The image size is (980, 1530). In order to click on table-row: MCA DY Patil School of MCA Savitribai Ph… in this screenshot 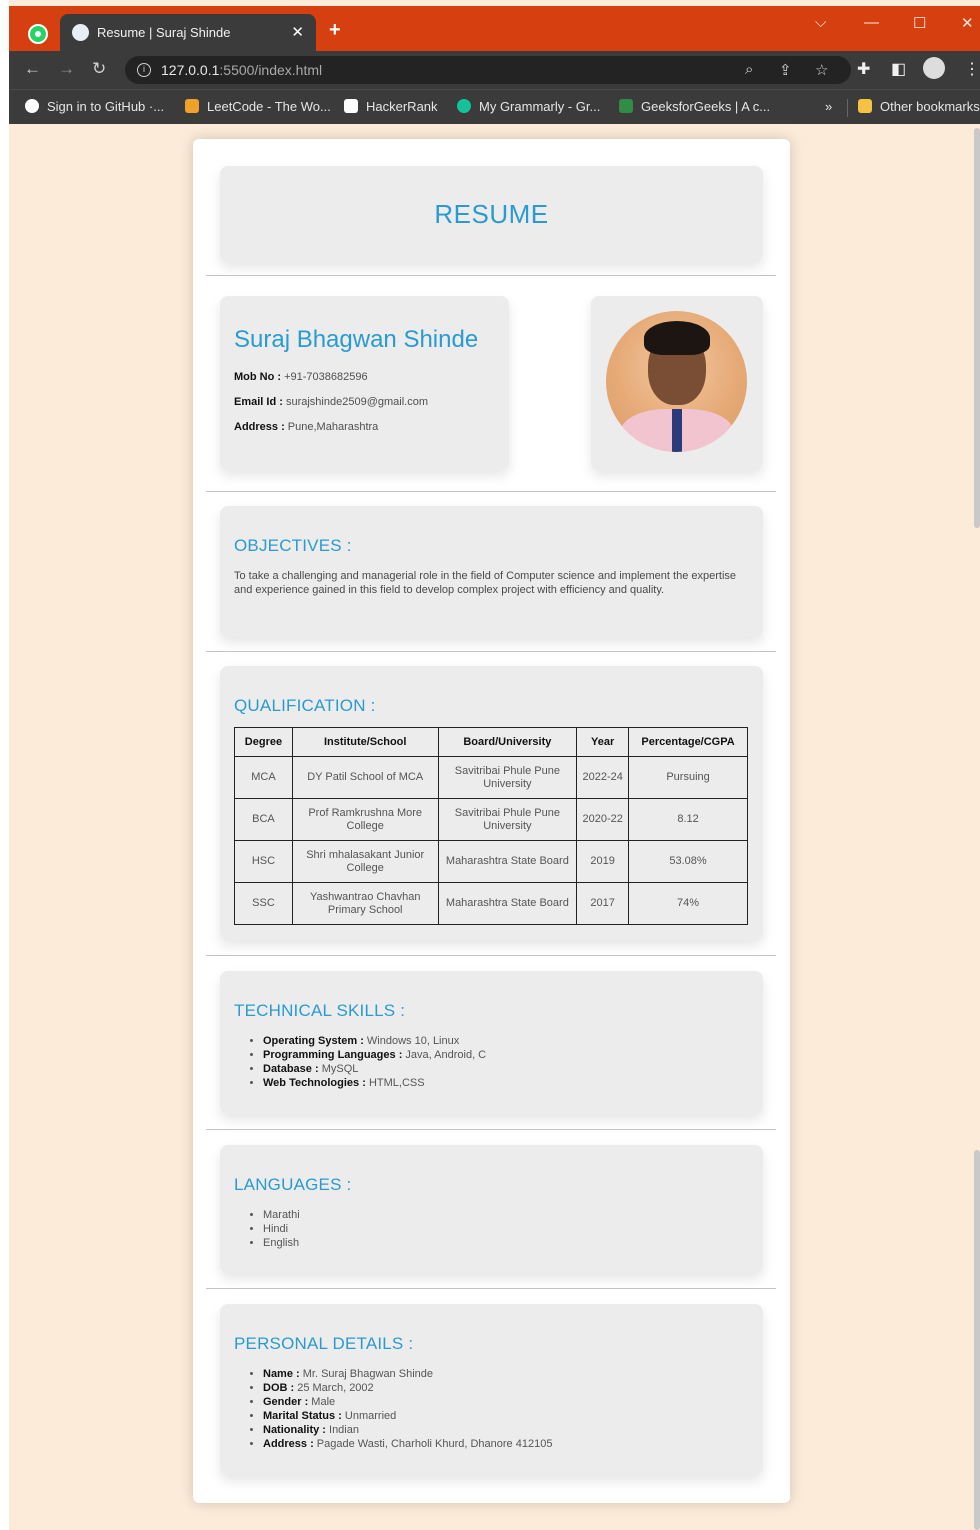, I will do `click(491, 777)`.